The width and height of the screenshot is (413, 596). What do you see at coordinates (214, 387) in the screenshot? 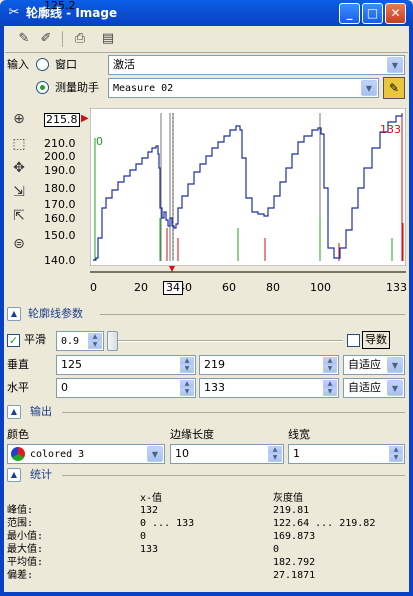
I see `horizontal-max-value: 133` at bounding box center [214, 387].